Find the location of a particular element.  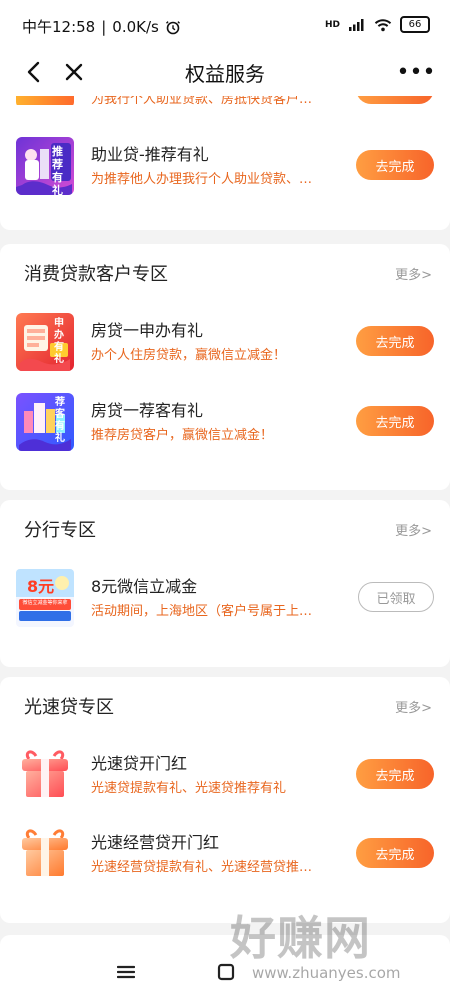

claimed-button: 已领取 is located at coordinates (396, 597).